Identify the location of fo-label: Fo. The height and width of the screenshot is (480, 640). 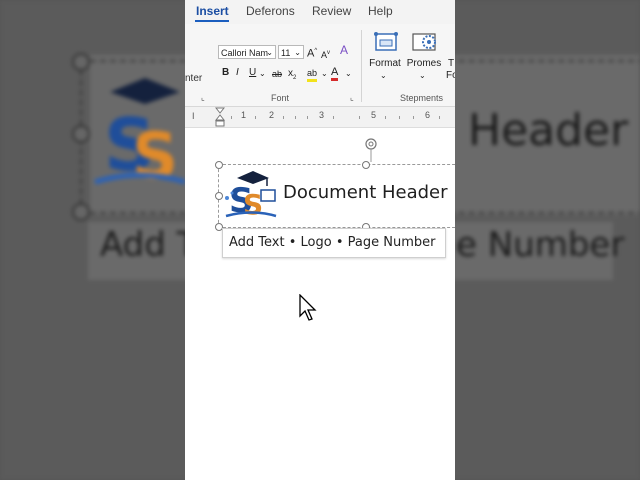
(450, 75).